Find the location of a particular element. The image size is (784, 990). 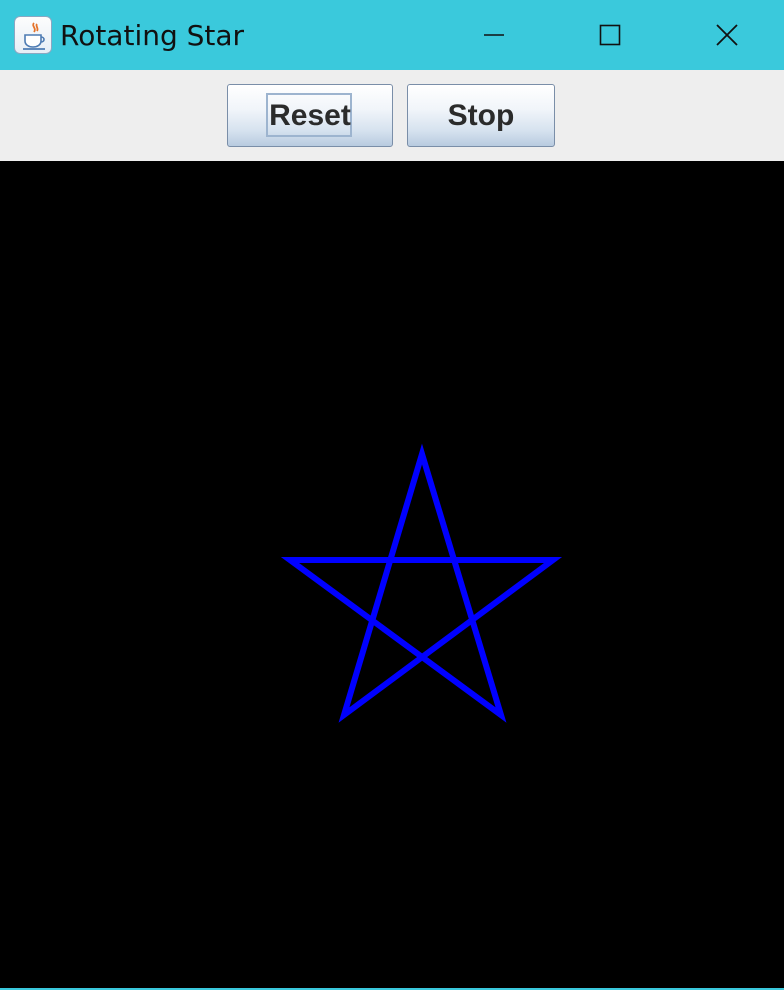

stop-button: Stop is located at coordinates (481, 115).